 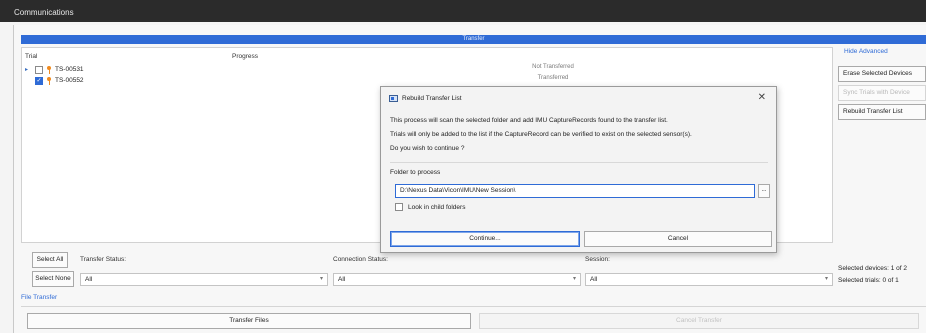 What do you see at coordinates (575, 191) in the screenshot?
I see `folder-path-input: D:\Nexus Data\Vicon\IMU\New Session\` at bounding box center [575, 191].